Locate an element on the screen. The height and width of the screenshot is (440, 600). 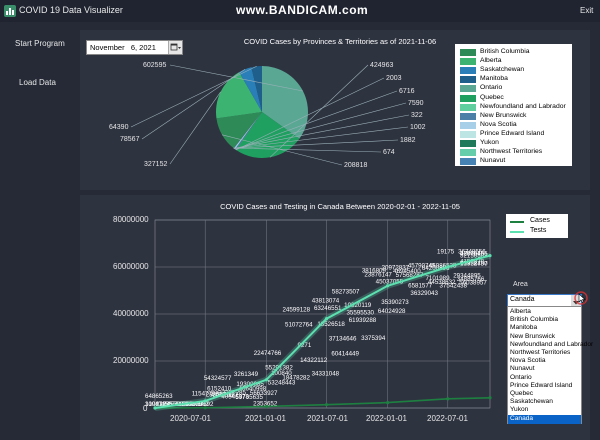
x-tick-2021-07-01: 2021-07-01 is located at coordinates (327, 418).